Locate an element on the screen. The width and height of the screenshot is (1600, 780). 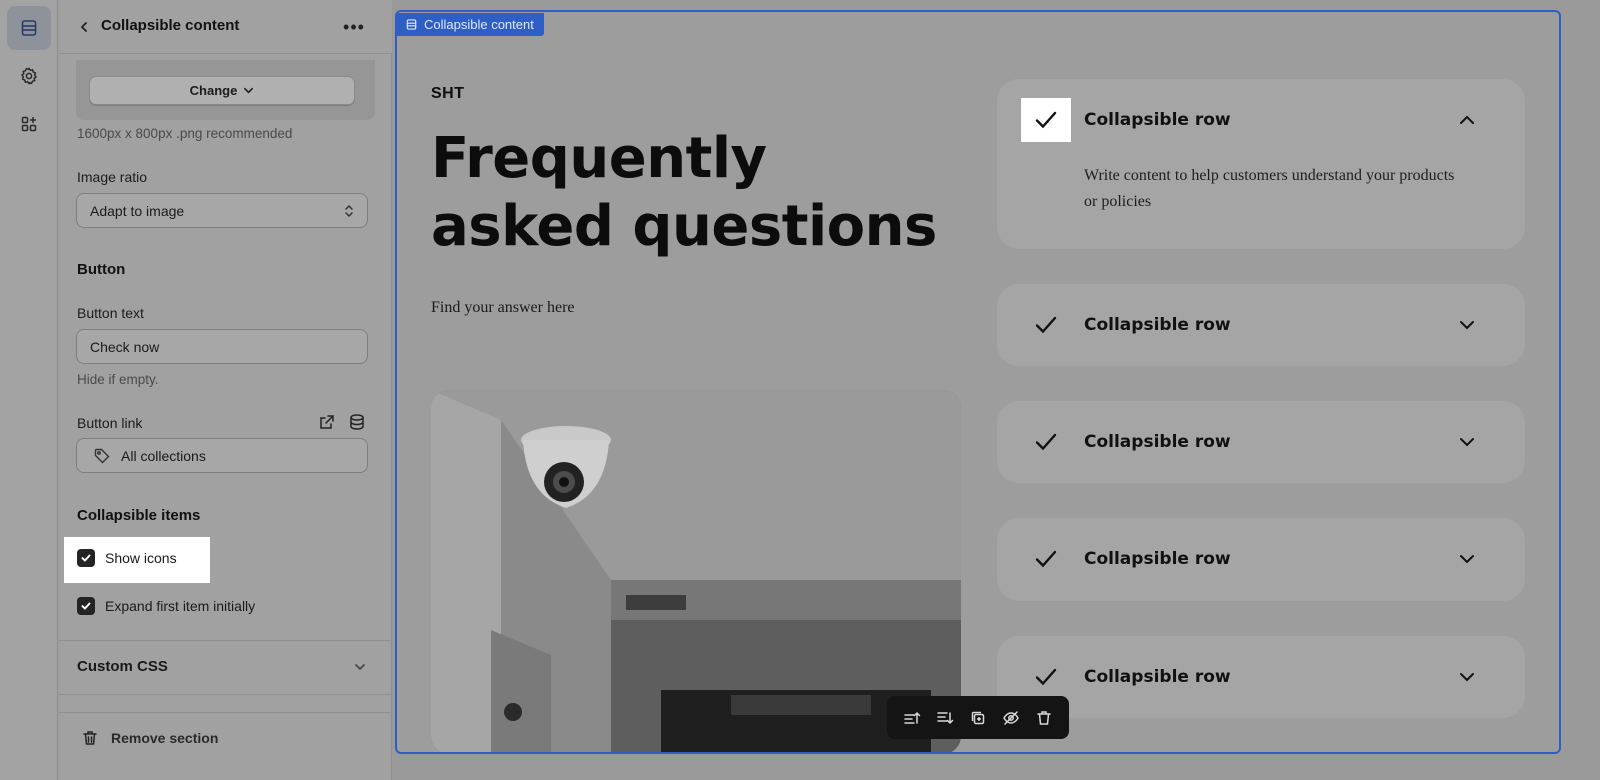
remove-section-label: Remove section is located at coordinates (165, 738).